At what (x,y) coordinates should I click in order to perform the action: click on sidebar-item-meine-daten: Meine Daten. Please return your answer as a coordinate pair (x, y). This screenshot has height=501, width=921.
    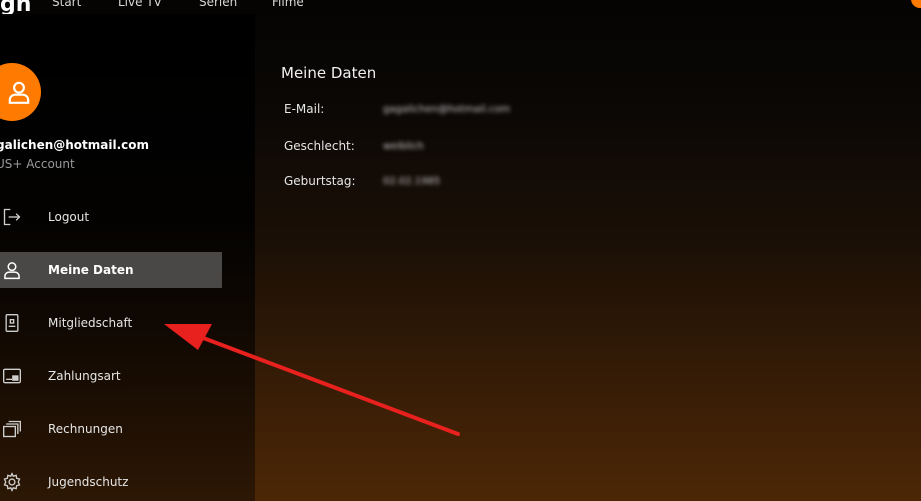
    Looking at the image, I should click on (111, 270).